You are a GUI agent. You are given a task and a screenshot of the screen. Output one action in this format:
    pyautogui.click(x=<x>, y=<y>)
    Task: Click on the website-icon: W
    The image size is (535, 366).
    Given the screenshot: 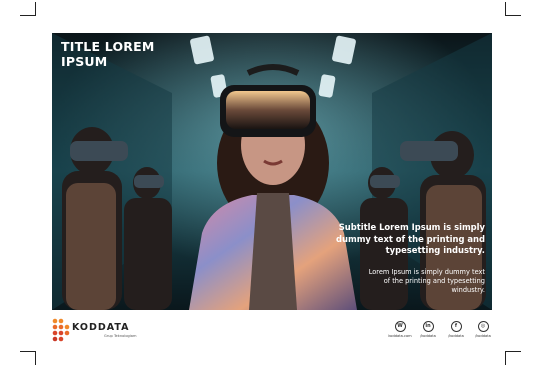 What is the action you would take?
    pyautogui.click(x=400, y=326)
    